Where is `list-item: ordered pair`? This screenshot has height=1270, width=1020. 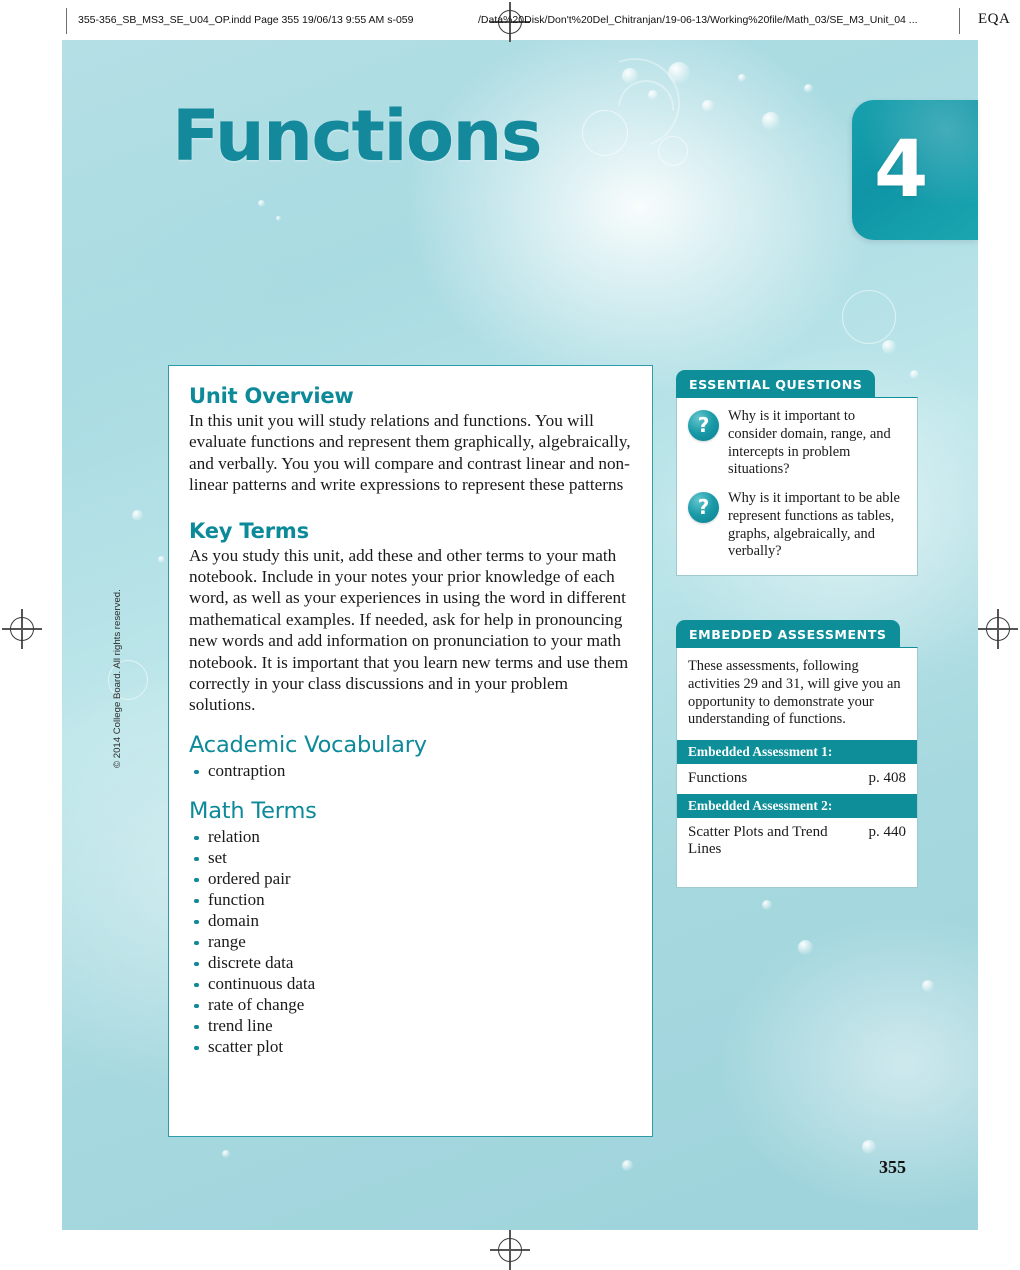
list-item: ordered pair is located at coordinates (410, 879).